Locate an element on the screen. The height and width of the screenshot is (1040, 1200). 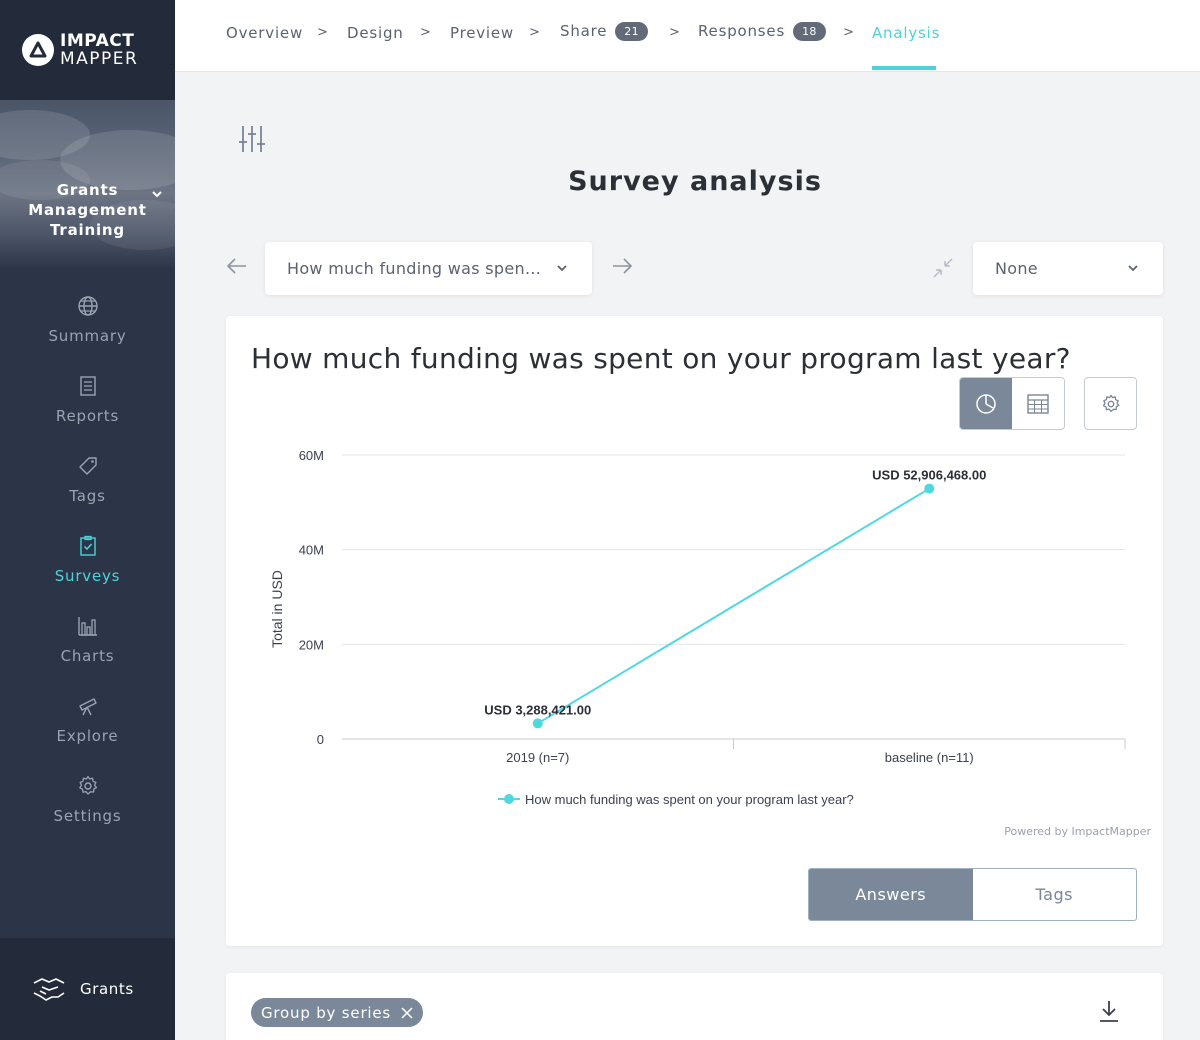
handshake-icon is located at coordinates (49, 989).